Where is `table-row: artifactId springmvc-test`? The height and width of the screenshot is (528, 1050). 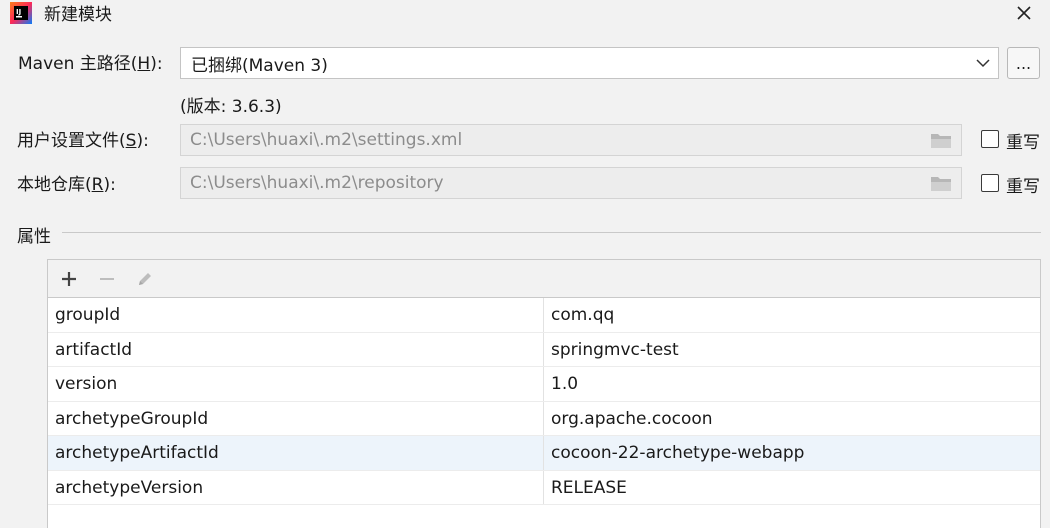
table-row: artifactId springmvc-test is located at coordinates (544, 349).